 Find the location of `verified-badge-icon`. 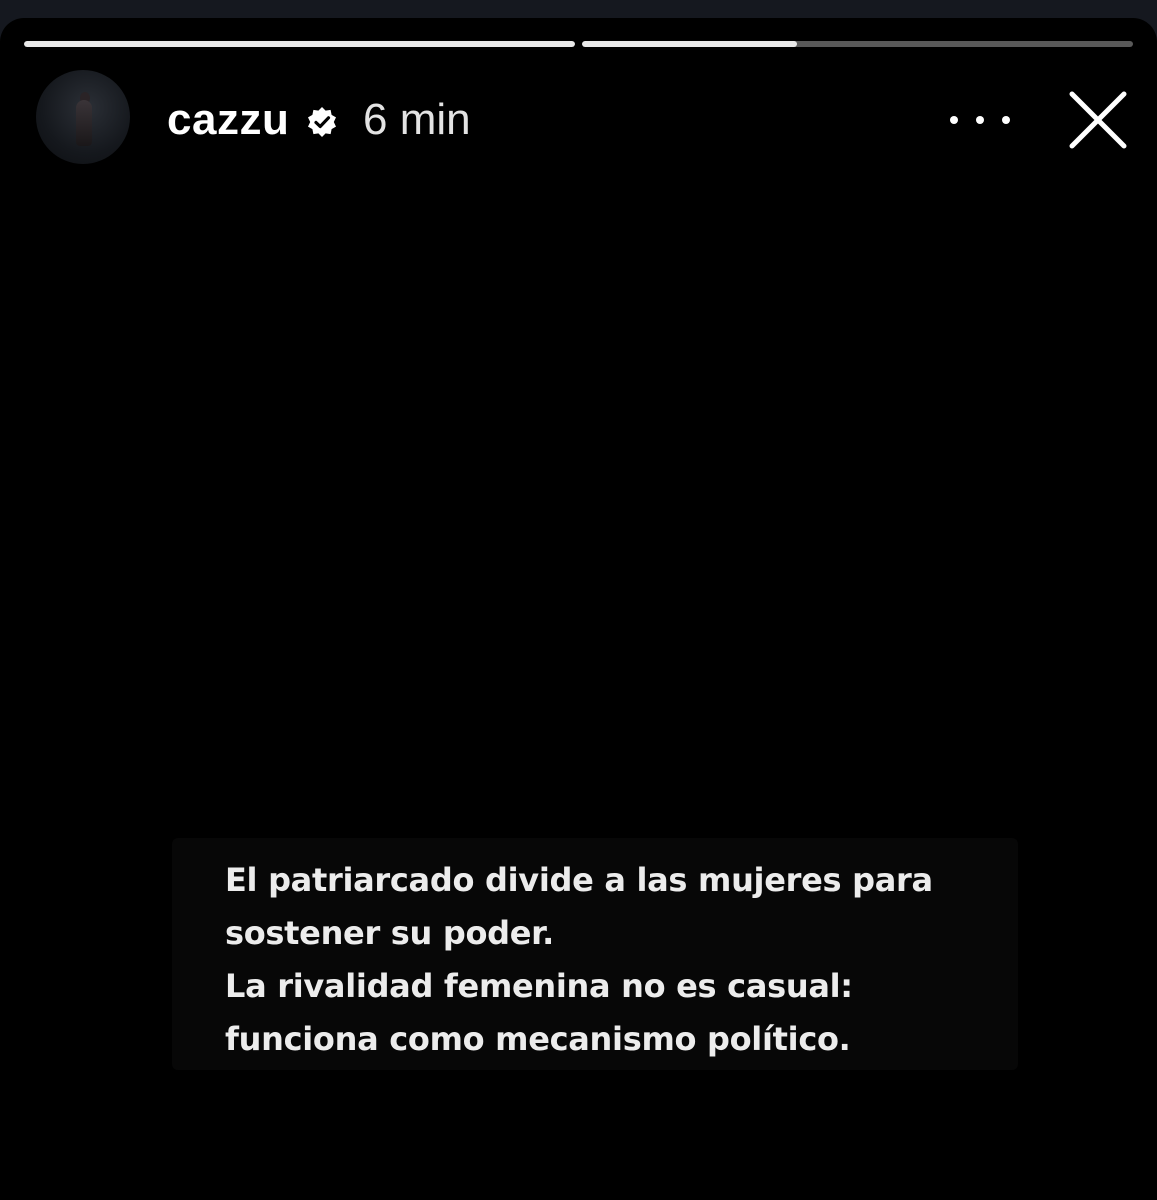

verified-badge-icon is located at coordinates (322, 122).